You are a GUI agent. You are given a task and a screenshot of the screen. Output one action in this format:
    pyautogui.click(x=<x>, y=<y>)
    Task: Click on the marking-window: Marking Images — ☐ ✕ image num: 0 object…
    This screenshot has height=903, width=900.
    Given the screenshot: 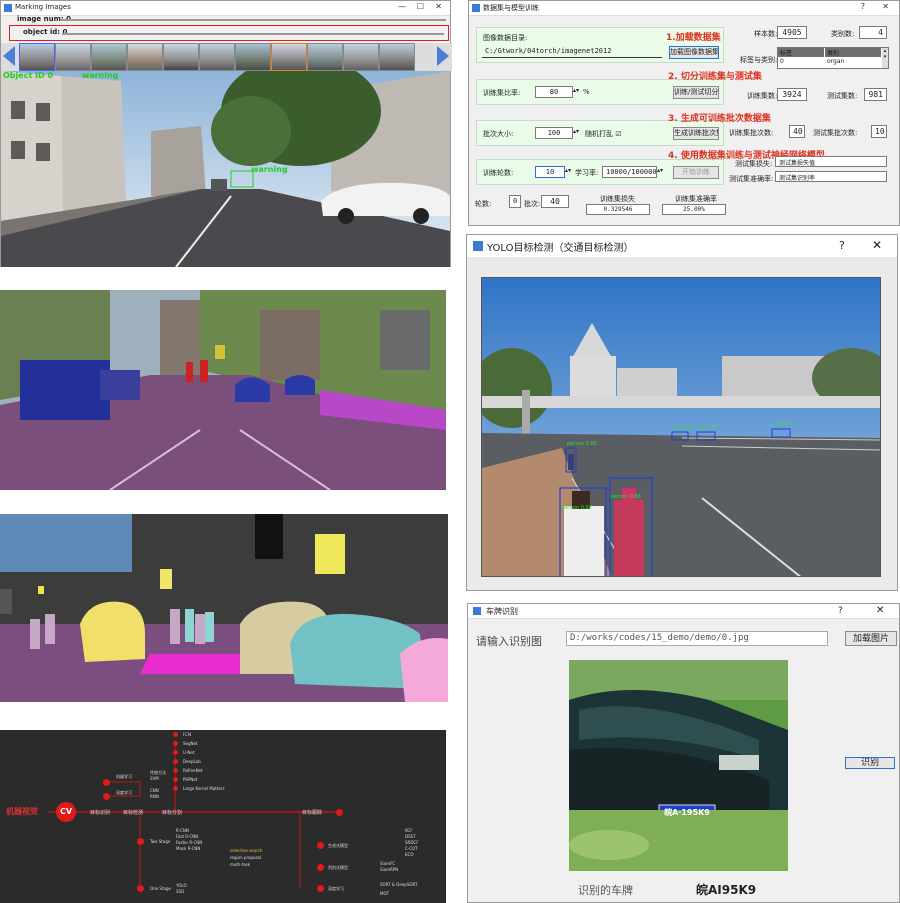 What is the action you would take?
    pyautogui.click(x=226, y=133)
    